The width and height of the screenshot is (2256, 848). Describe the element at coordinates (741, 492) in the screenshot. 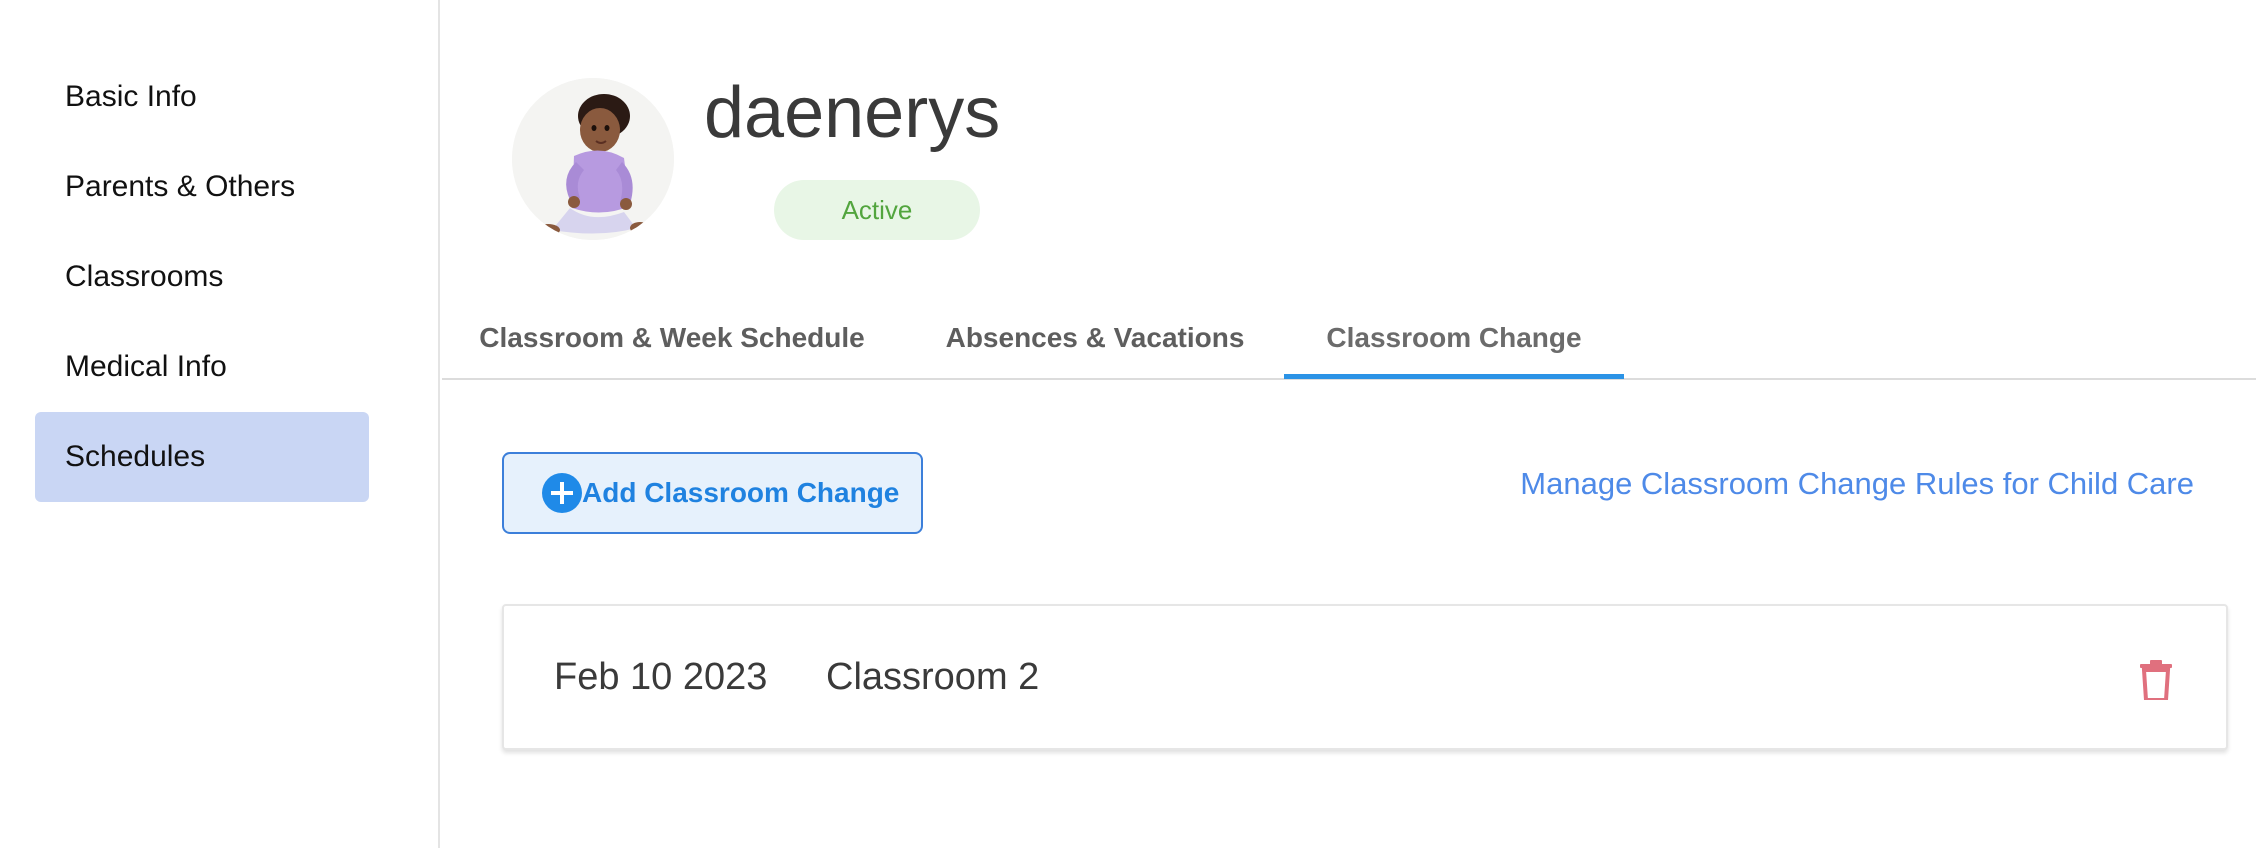

I see `add-classroom-change-label: Add Classroom Change` at that location.